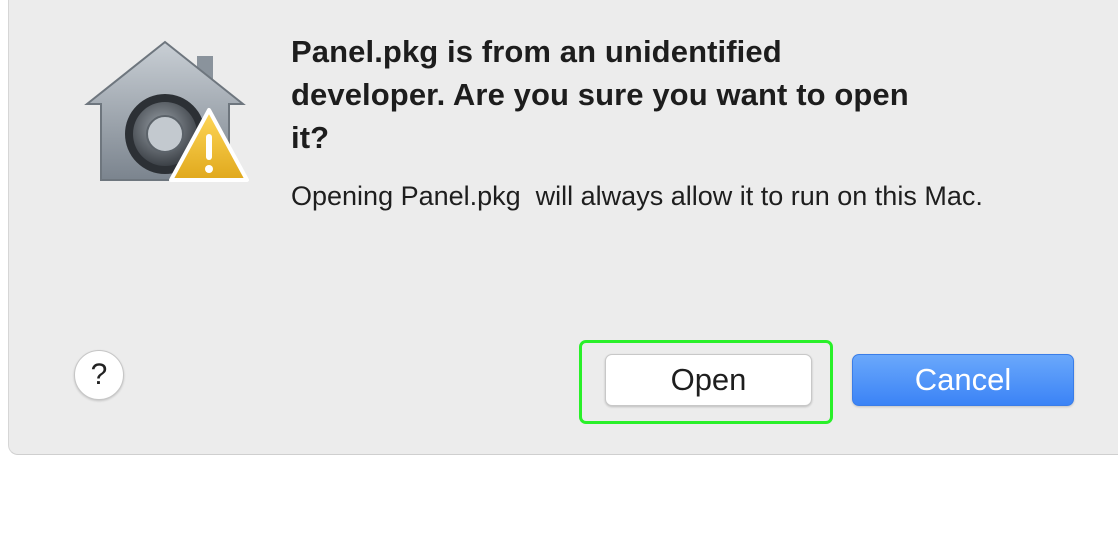 This screenshot has height=549, width=1118. Describe the element at coordinates (99, 375) in the screenshot. I see `help-button: ?` at that location.